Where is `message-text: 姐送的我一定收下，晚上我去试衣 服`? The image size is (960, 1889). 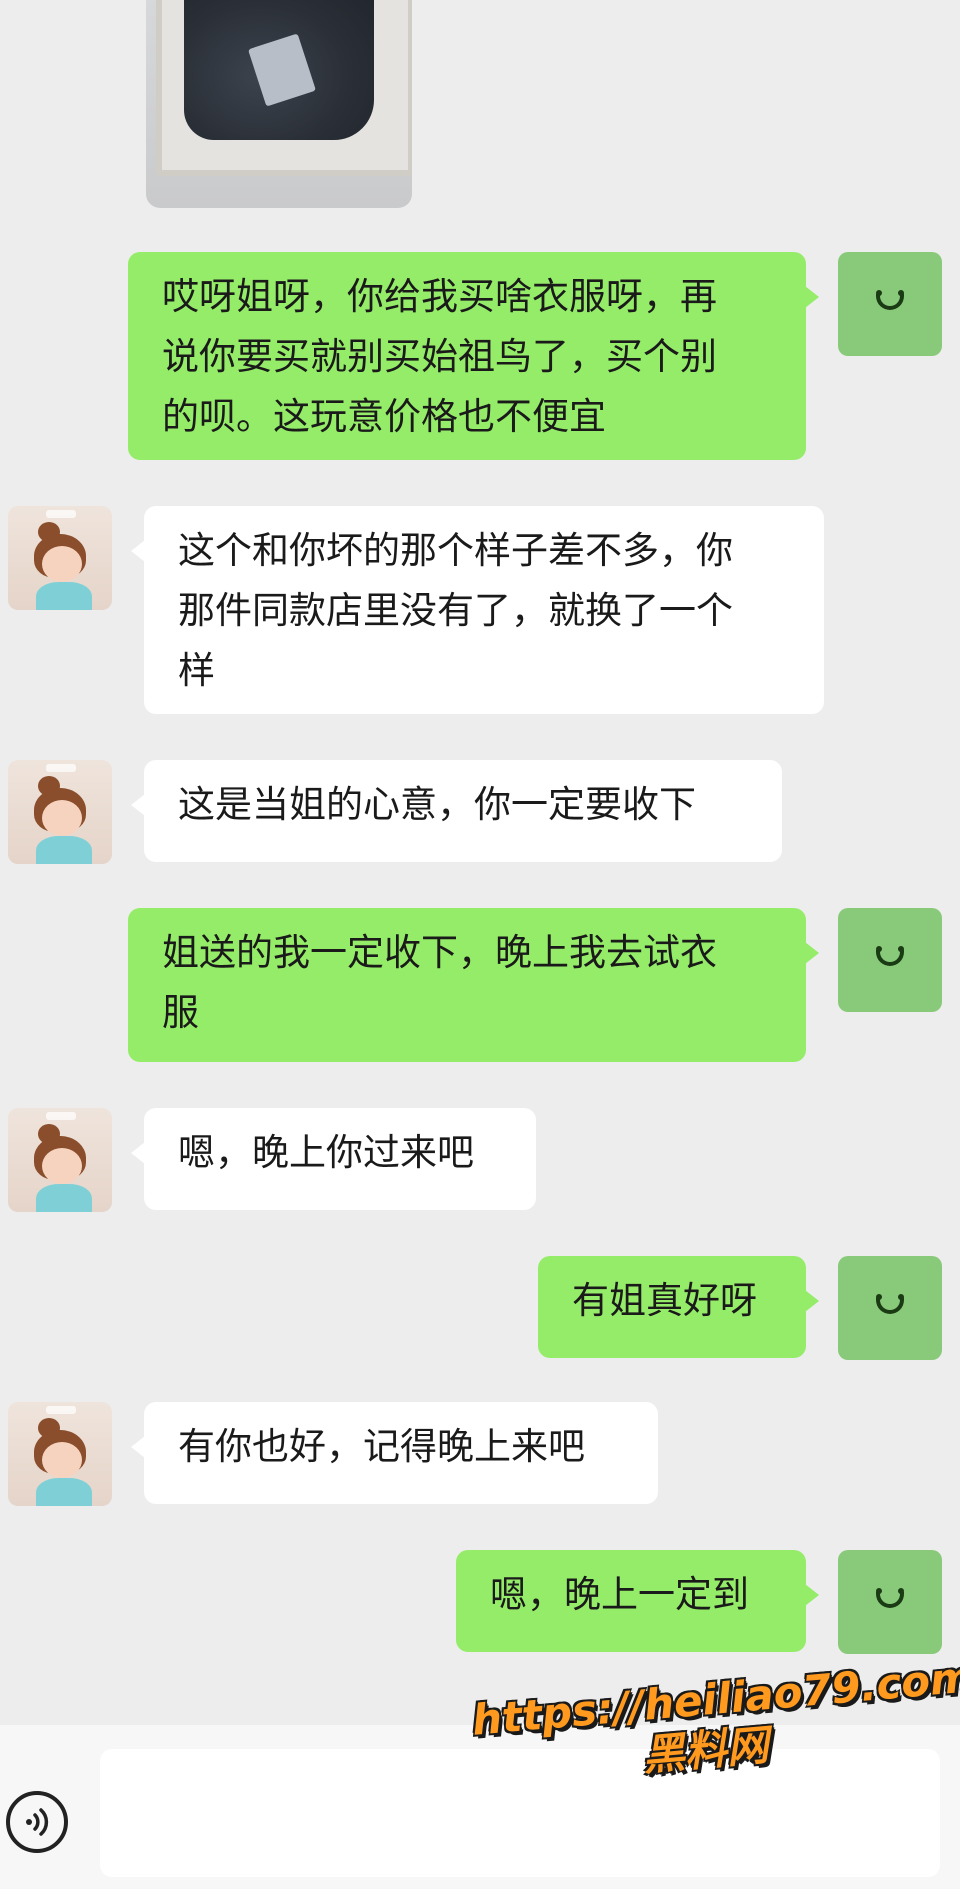
message-text: 姐送的我一定收下，晚上我去试衣 服 is located at coordinates (439, 982).